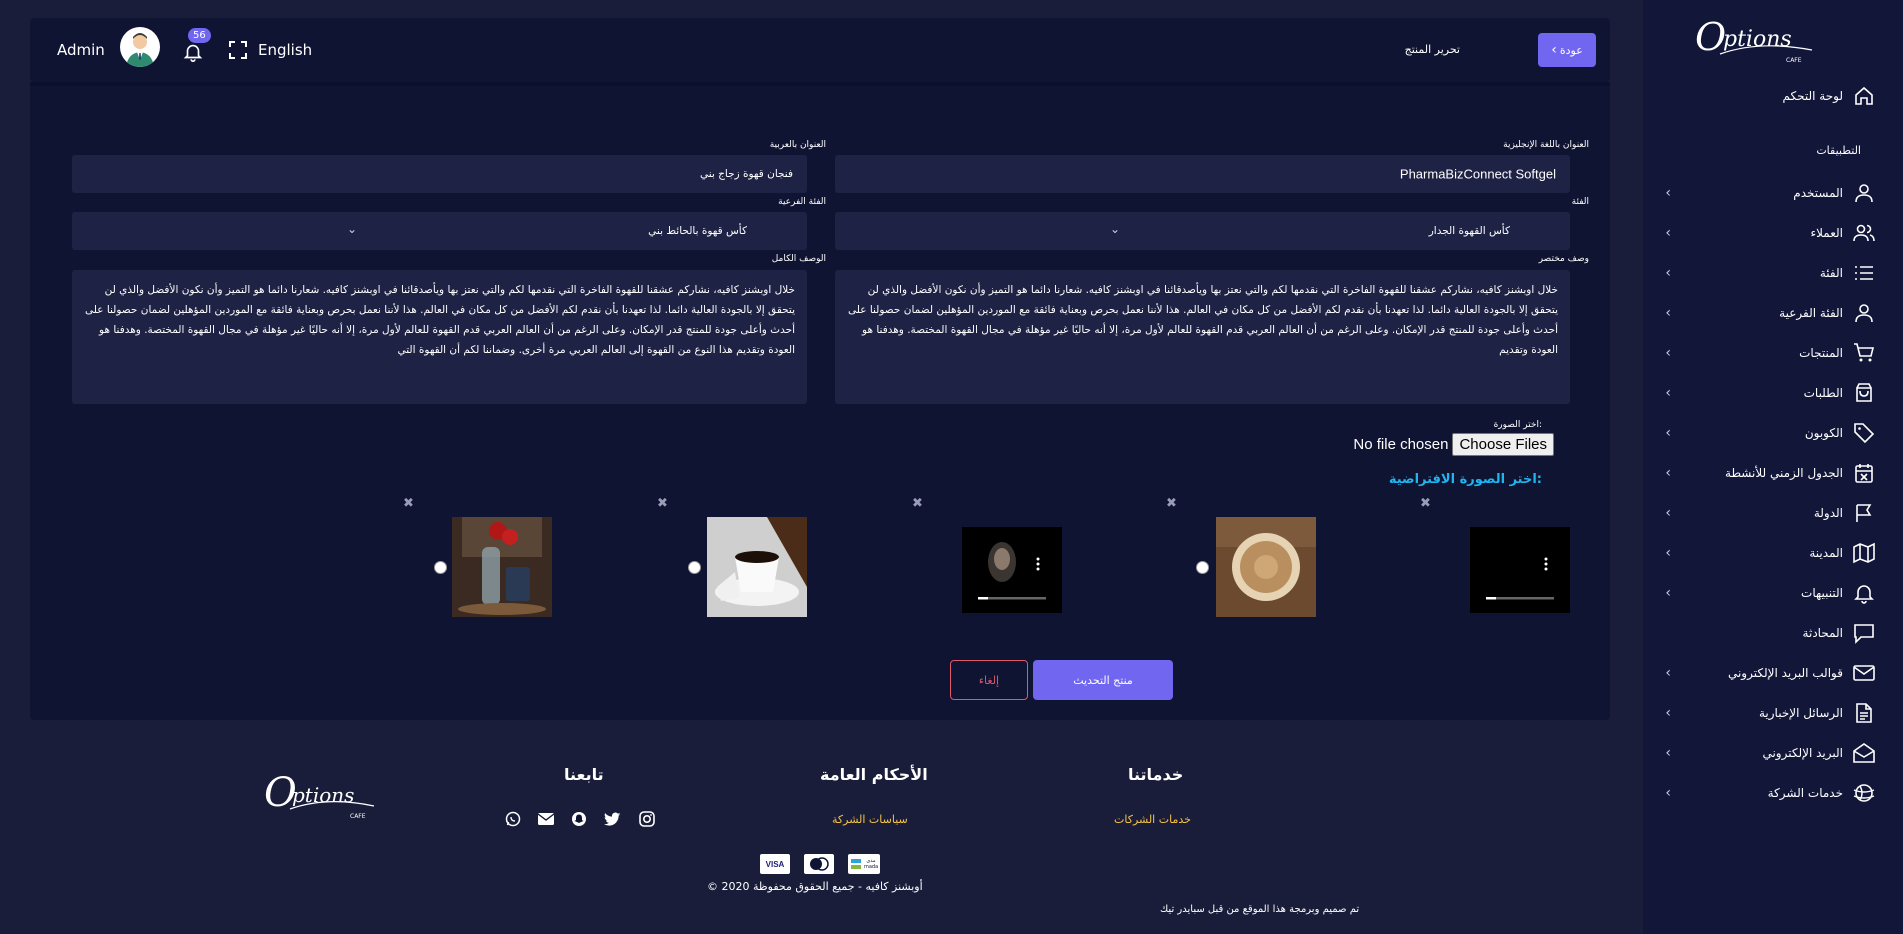 This screenshot has width=1903, height=934. Describe the element at coordinates (1546, 145) in the screenshot. I see `title-en-label: العنوان باللغة الإنجليزية` at that location.